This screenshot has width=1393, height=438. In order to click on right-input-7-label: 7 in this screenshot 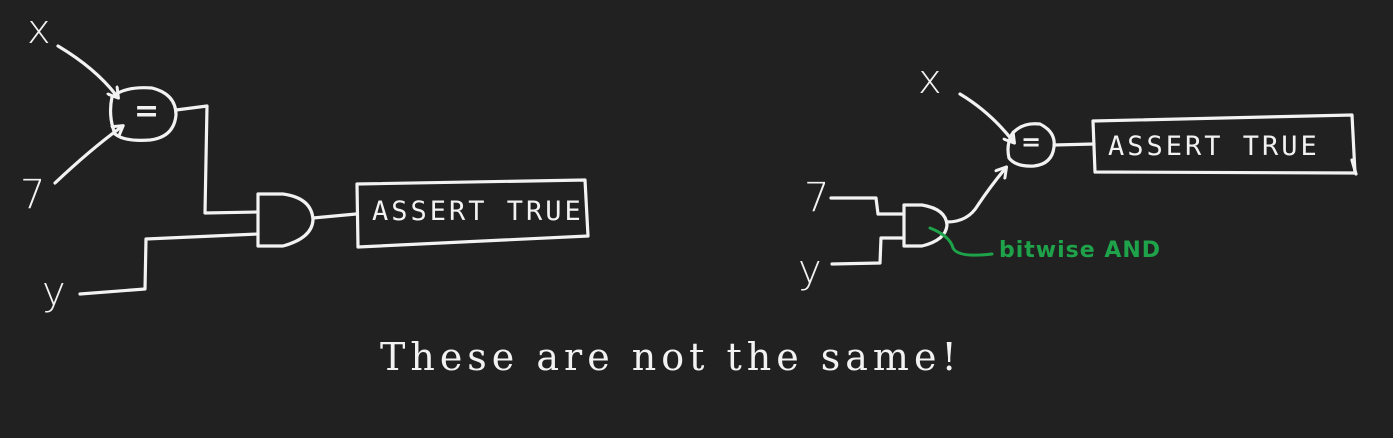, I will do `click(817, 198)`.